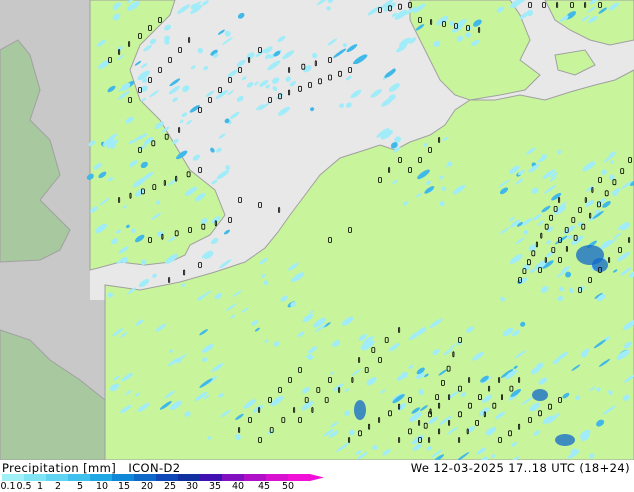  What do you see at coordinates (80, 486) in the screenshot?
I see `colorbar-tick-label: 5` at bounding box center [80, 486].